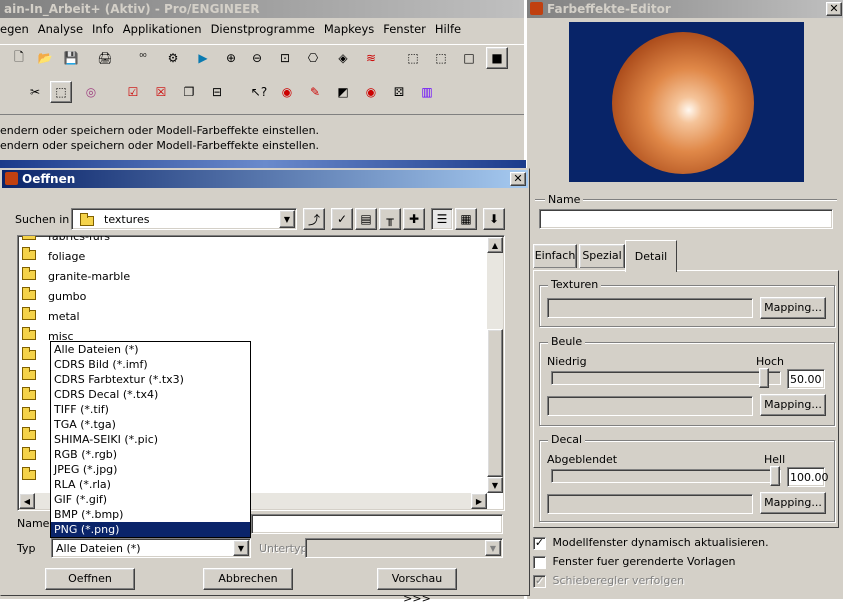  I want to click on file-type-option: Alle Dateien (*), so click(150, 349).